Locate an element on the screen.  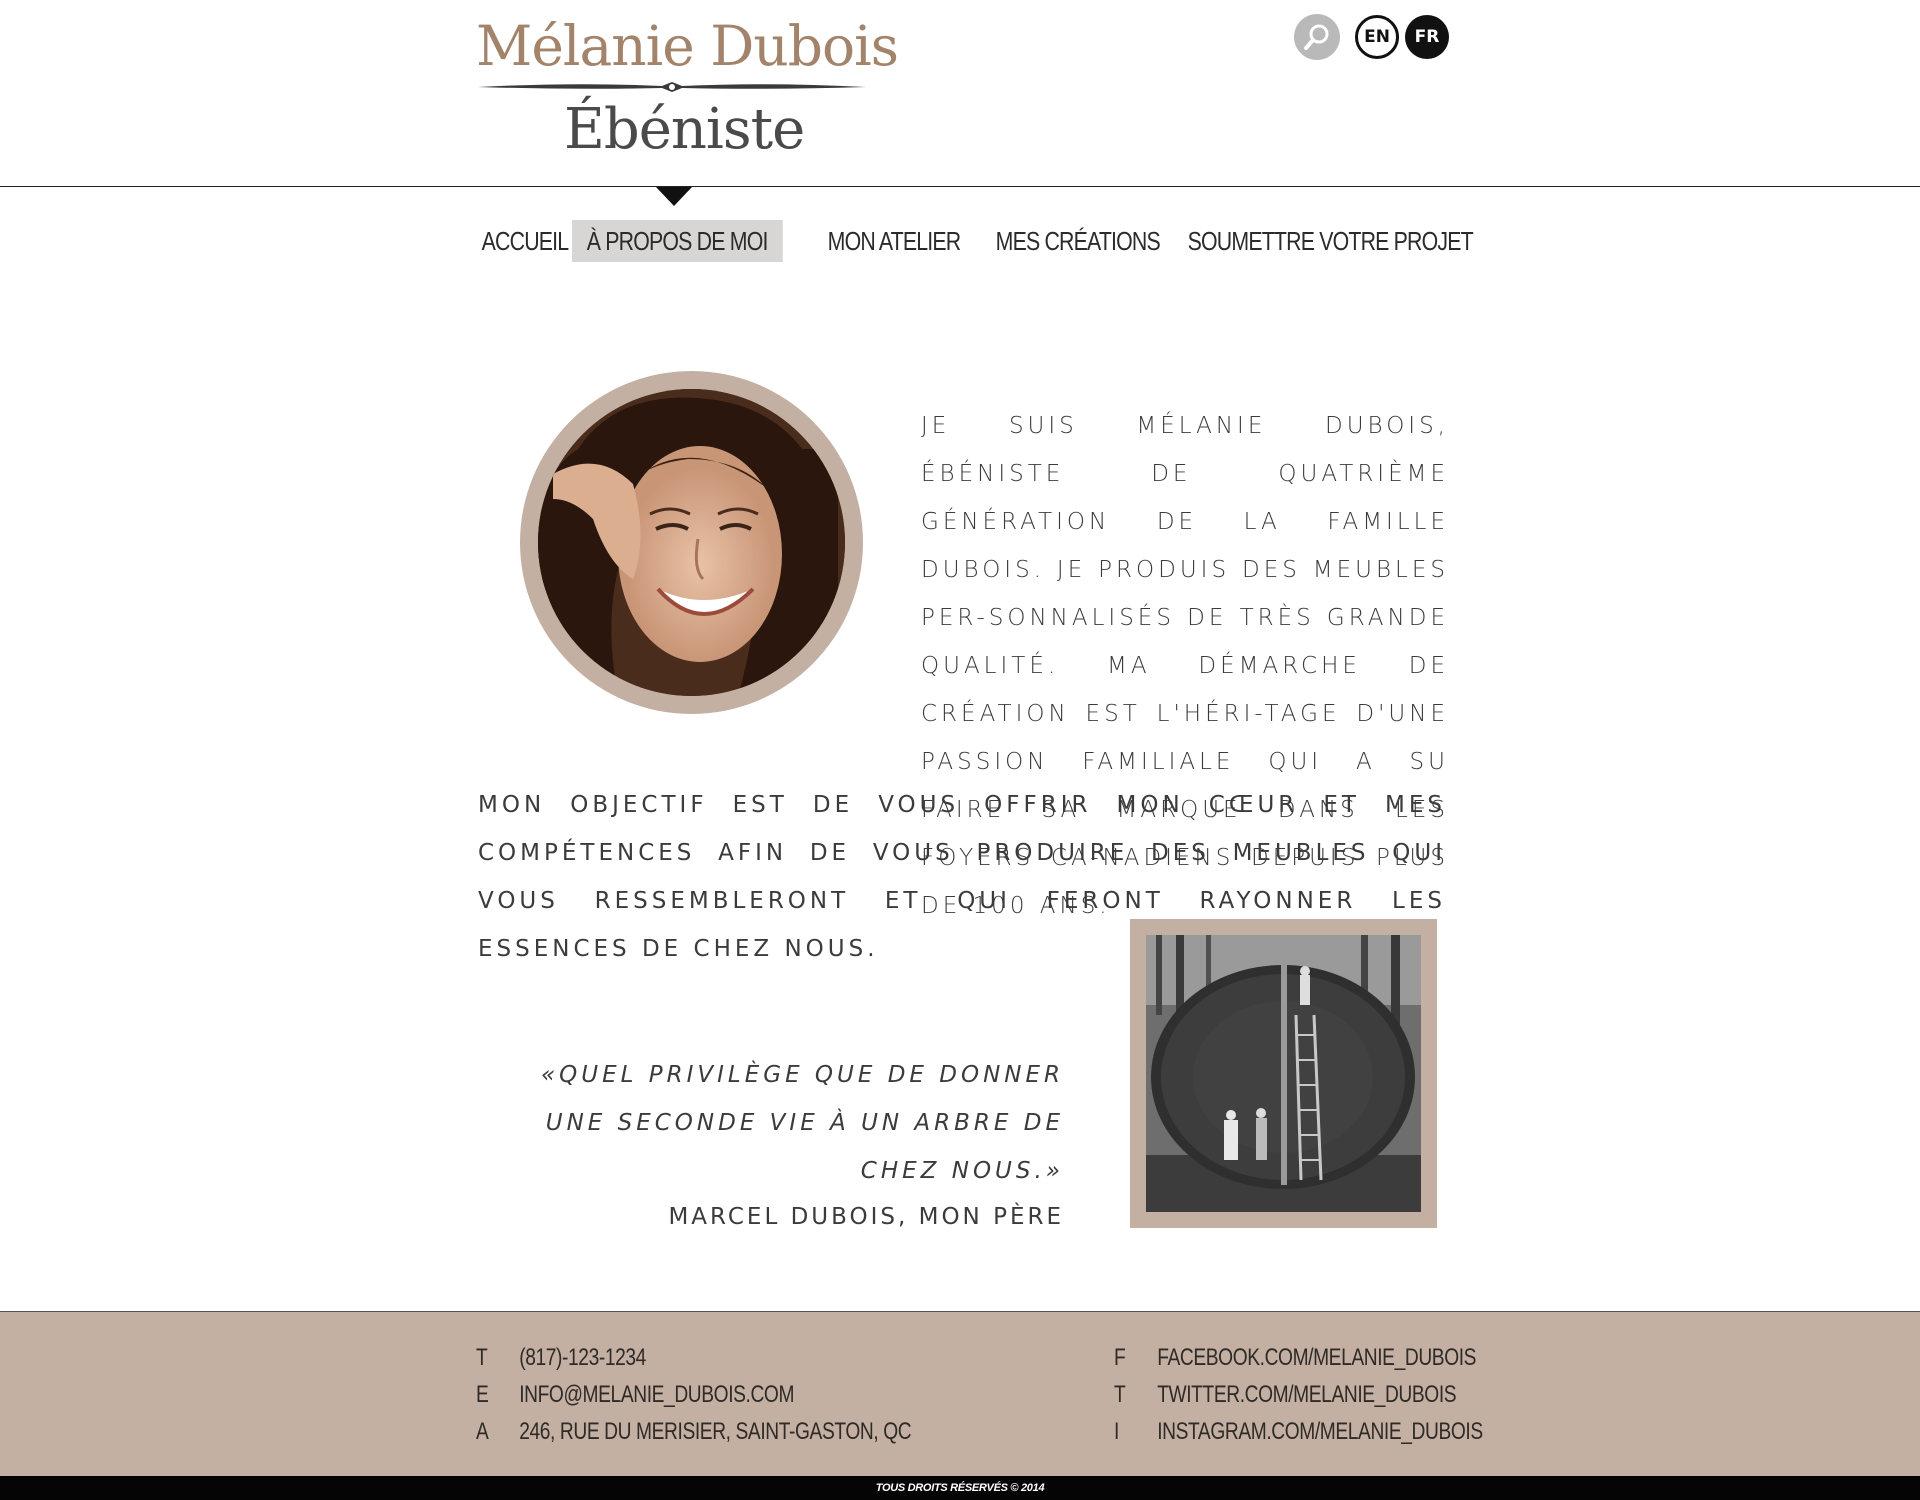
footer-email-row: Einfo@melanie_dubois.com is located at coordinates (635, 1395).